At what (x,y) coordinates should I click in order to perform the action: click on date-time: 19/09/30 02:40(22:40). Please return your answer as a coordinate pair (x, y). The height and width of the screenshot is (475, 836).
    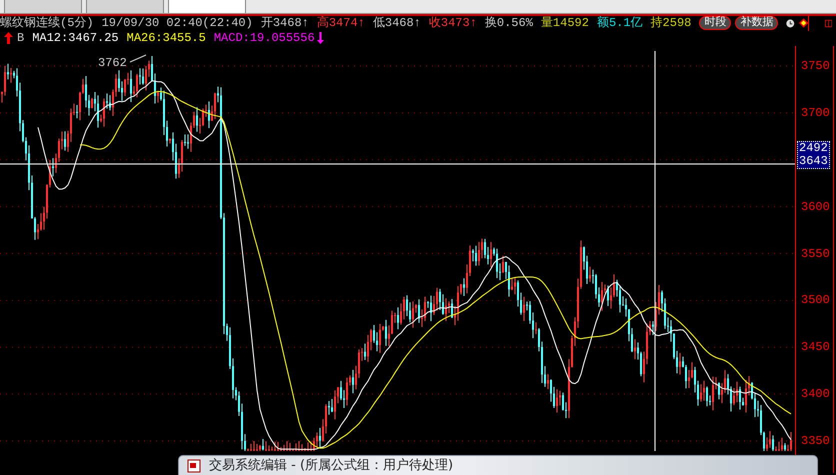
    Looking at the image, I should click on (177, 23).